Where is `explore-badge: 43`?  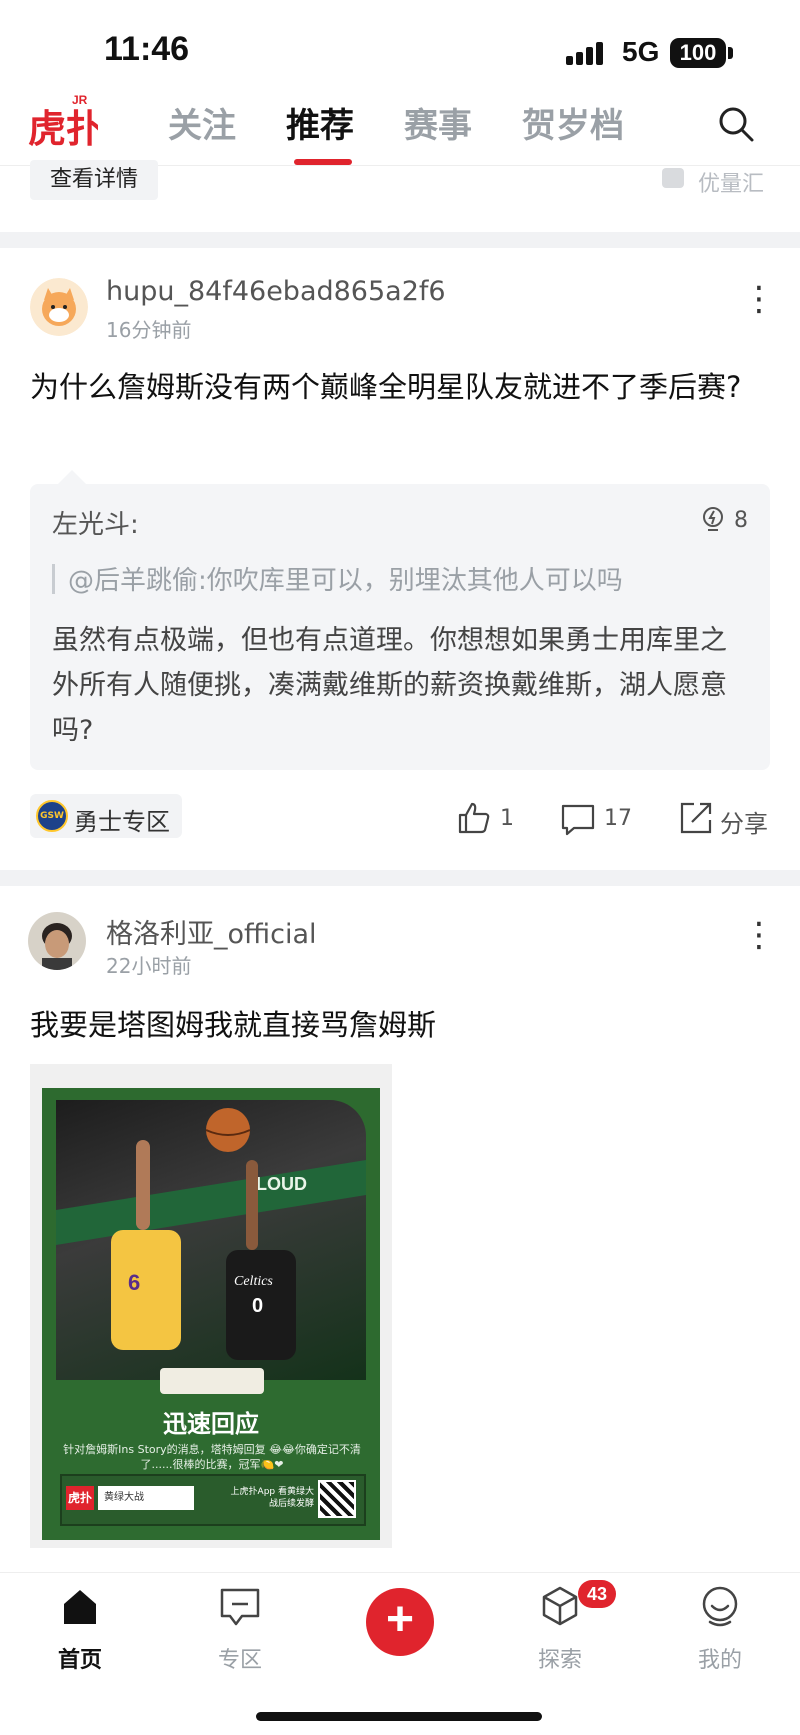
explore-badge: 43 is located at coordinates (597, 1594).